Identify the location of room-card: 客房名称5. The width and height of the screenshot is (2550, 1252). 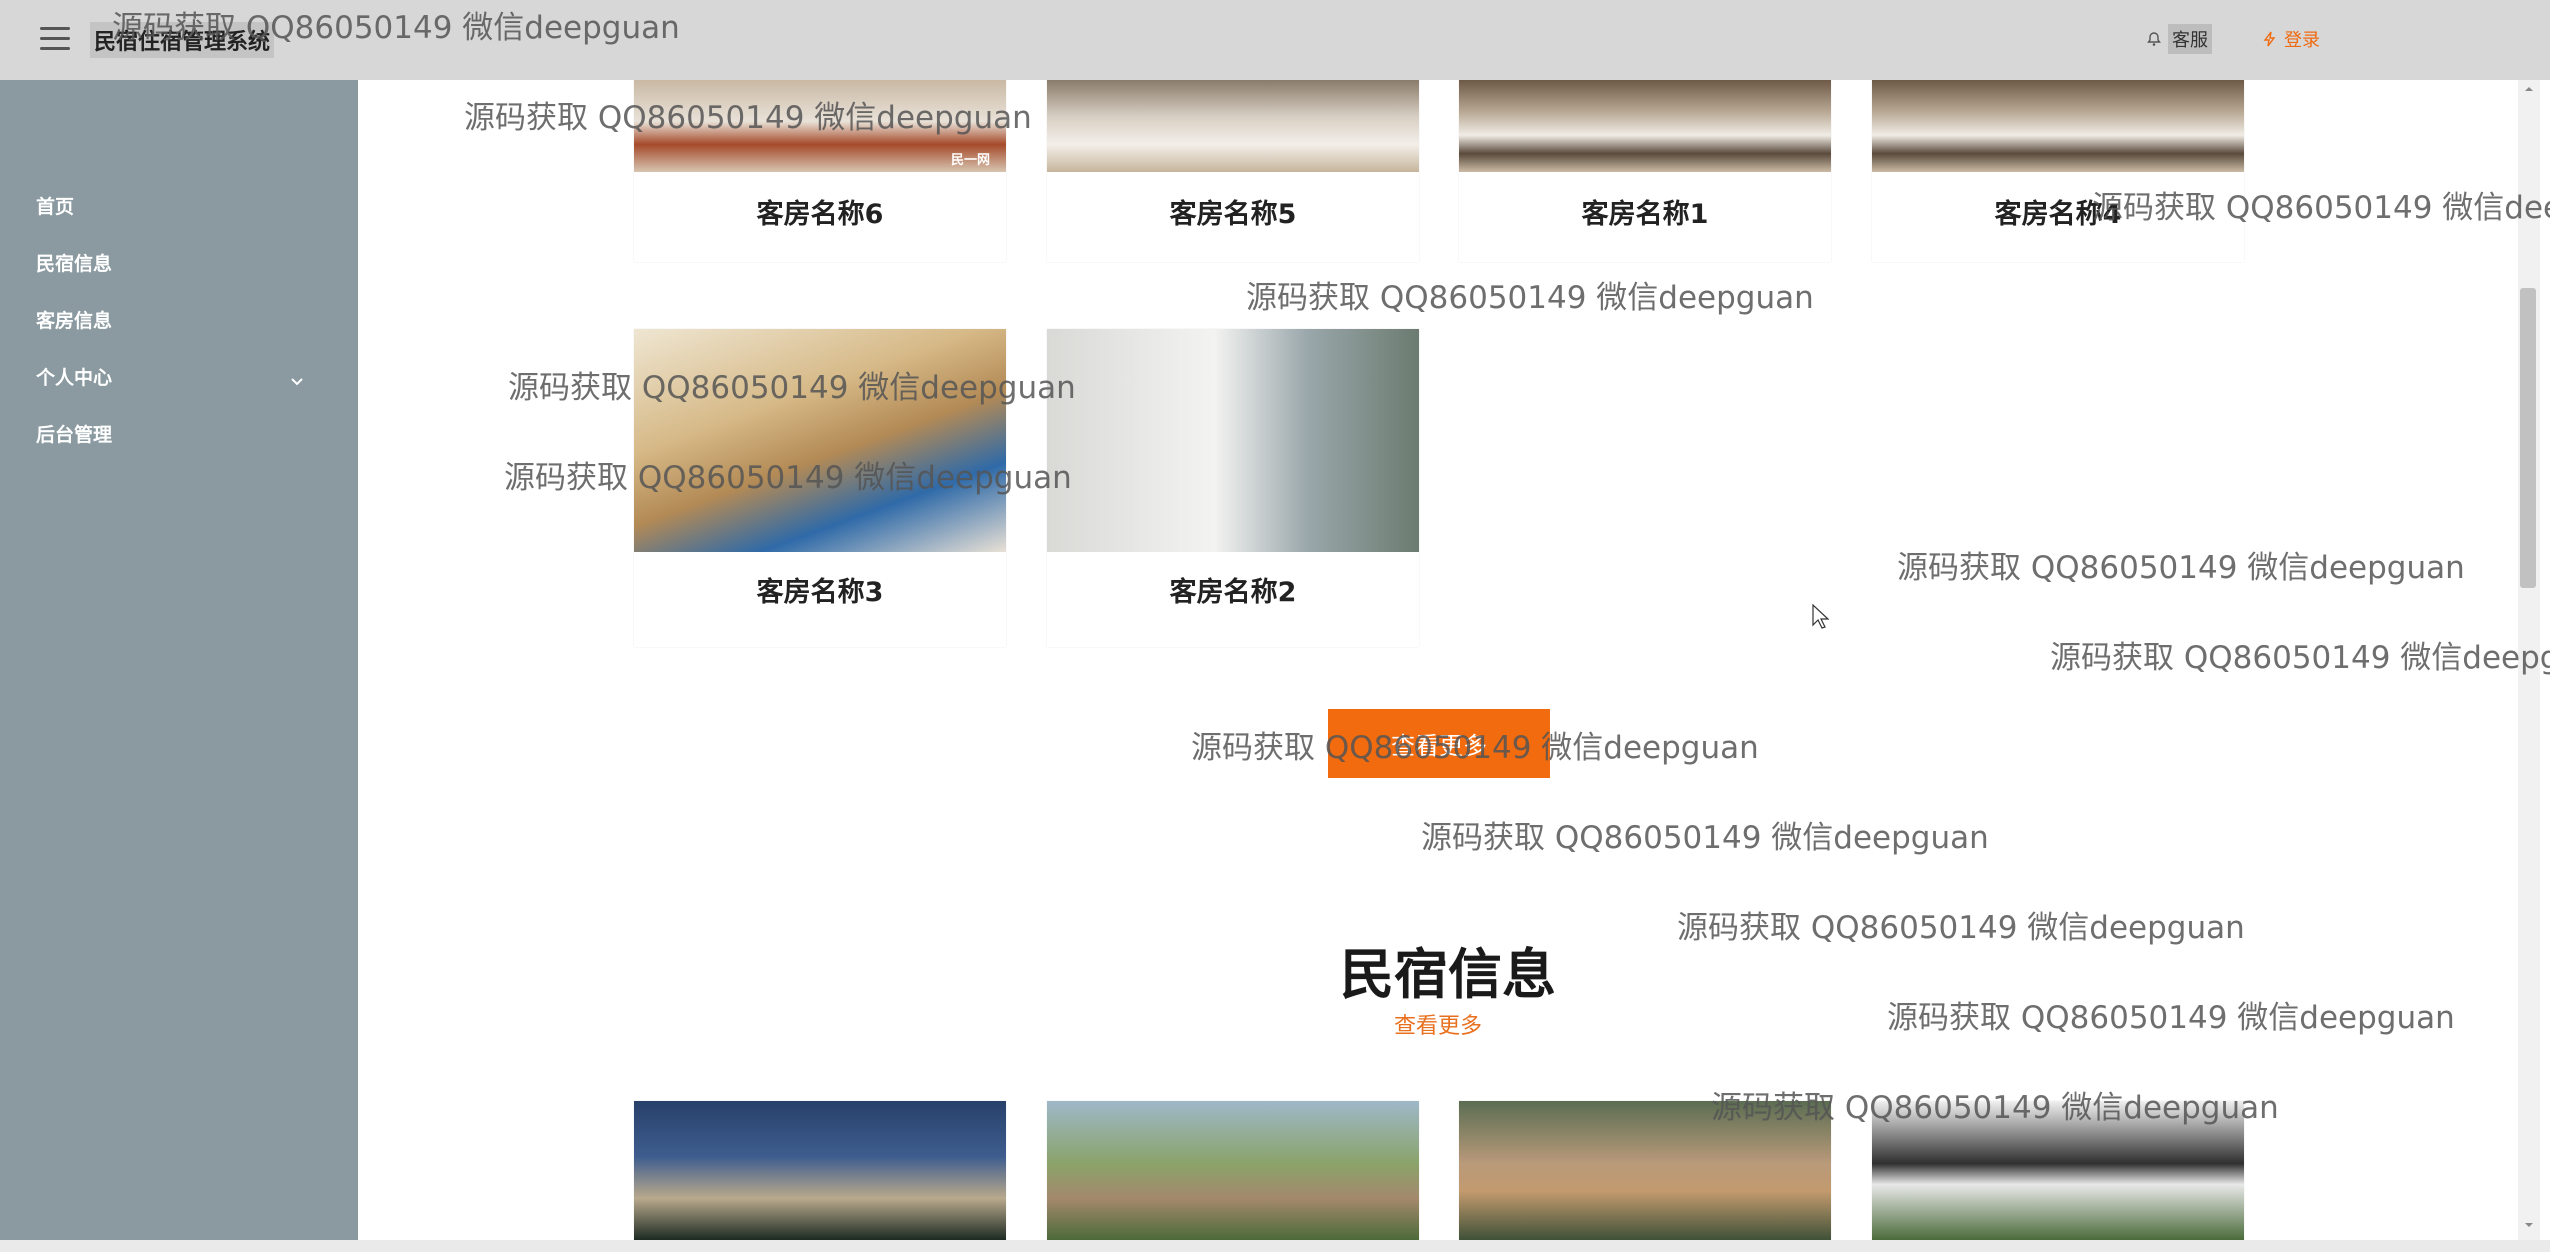
(1233, 171).